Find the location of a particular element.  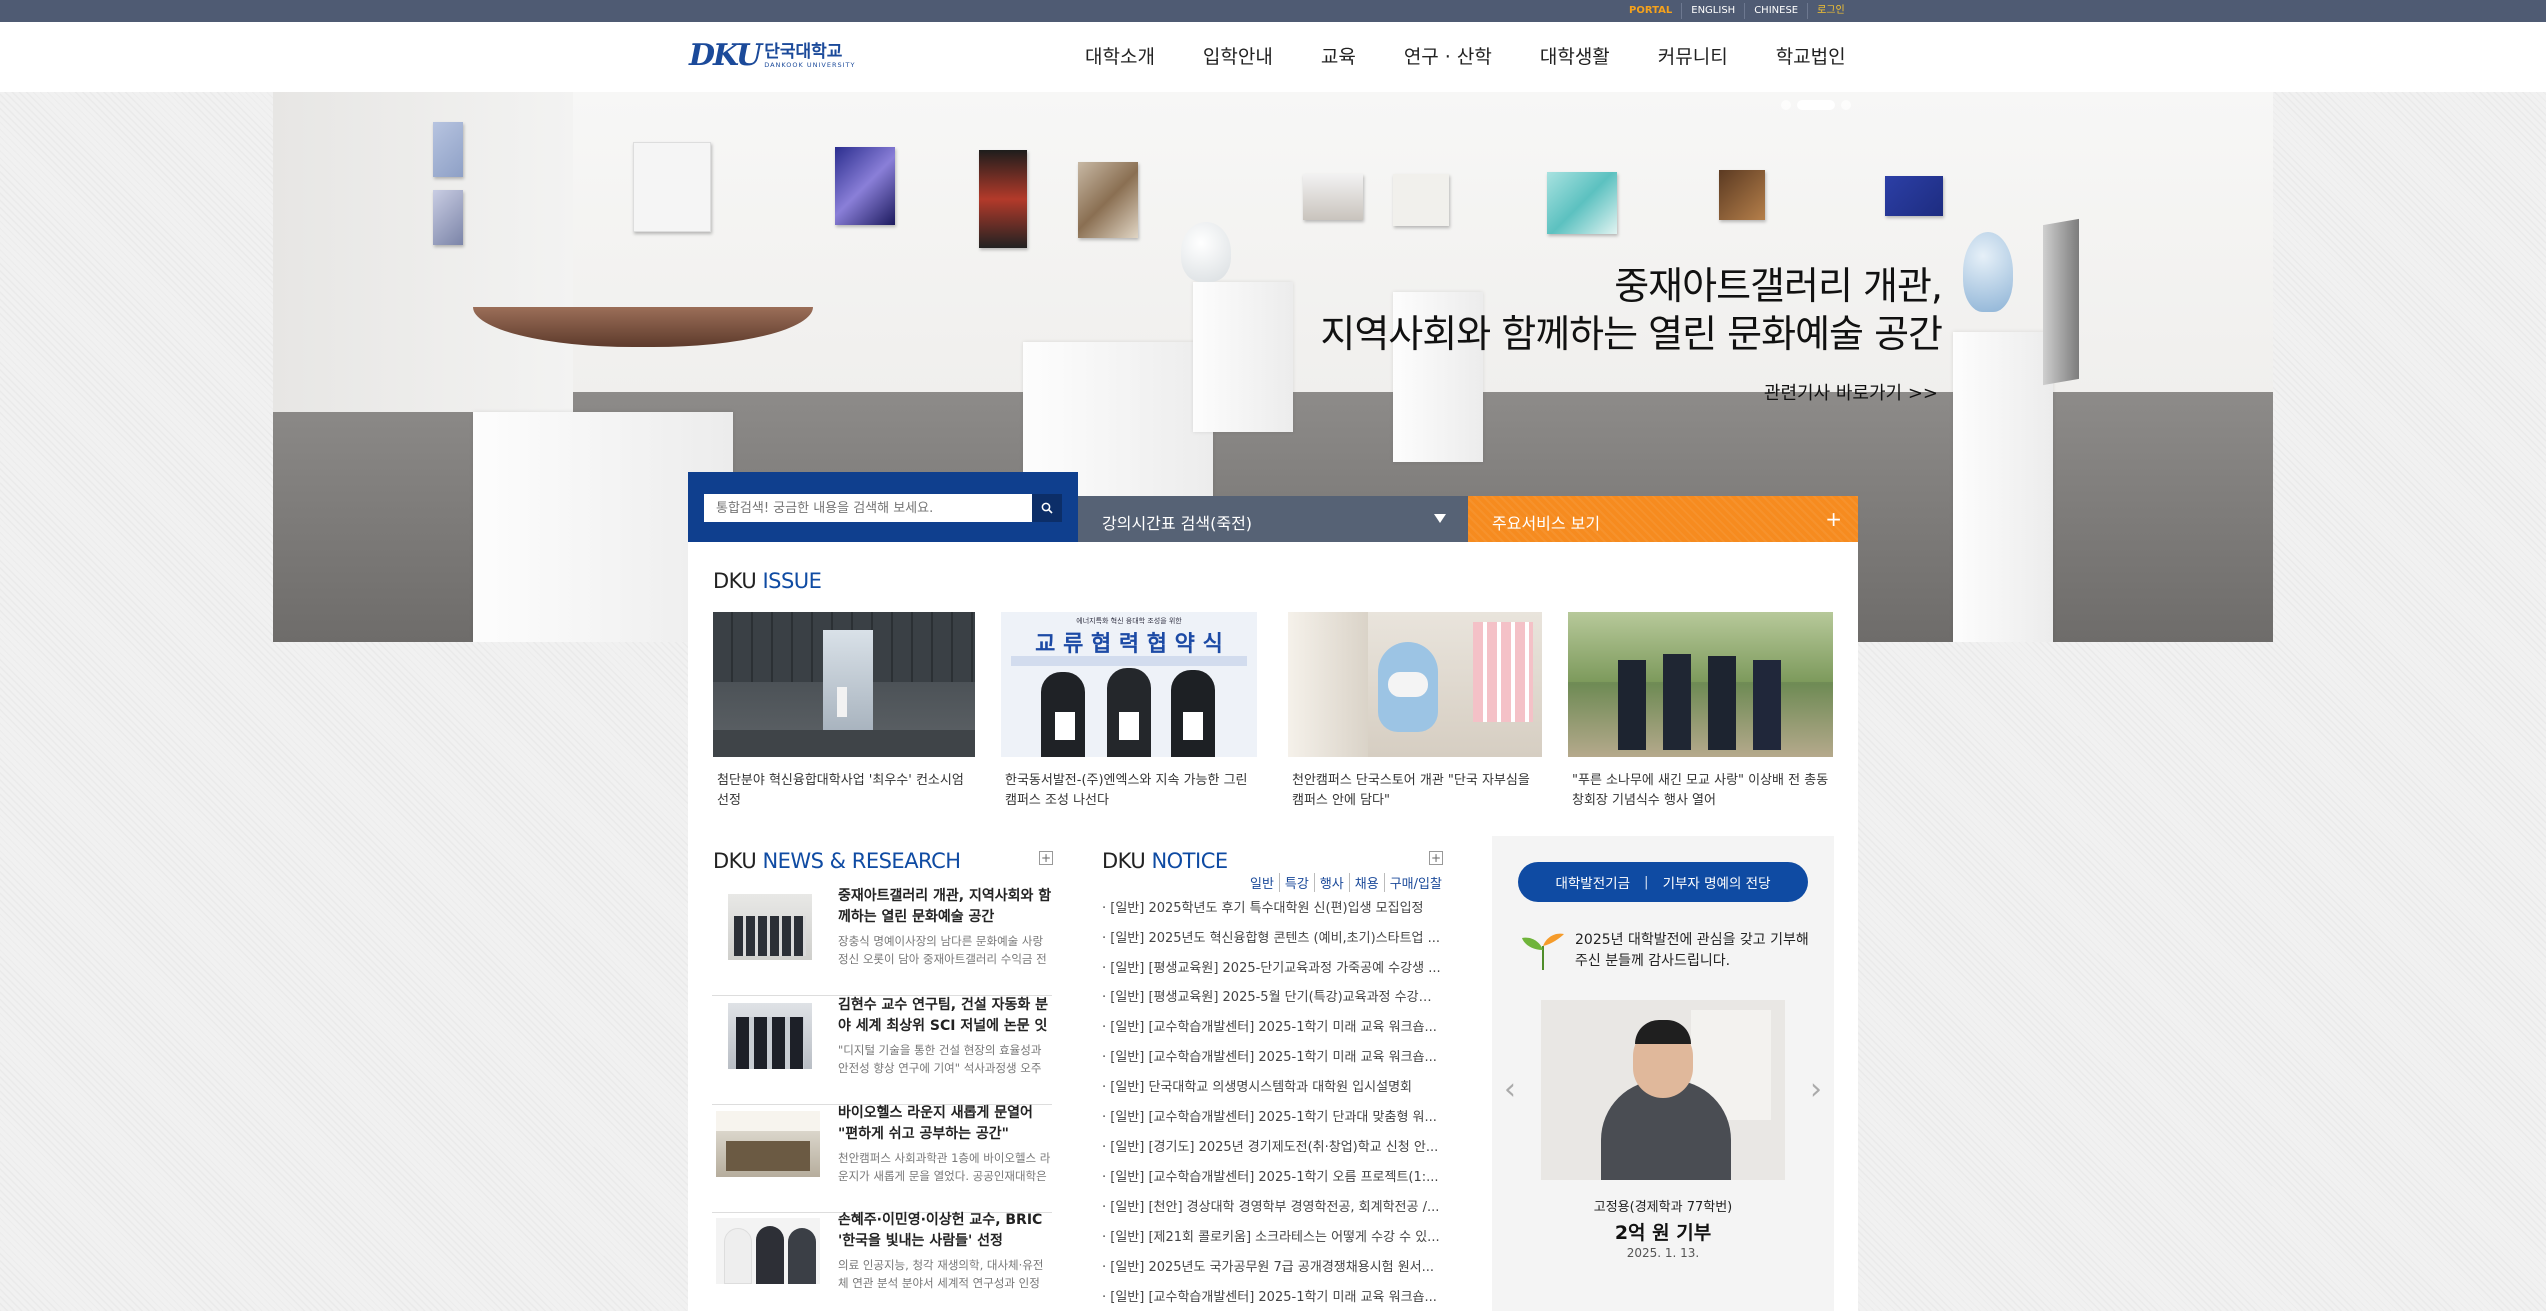

notice-item: · [일반] 2025학년도 후기 특수대학원 신(편)입생 모집입정 is located at coordinates (1272, 909).